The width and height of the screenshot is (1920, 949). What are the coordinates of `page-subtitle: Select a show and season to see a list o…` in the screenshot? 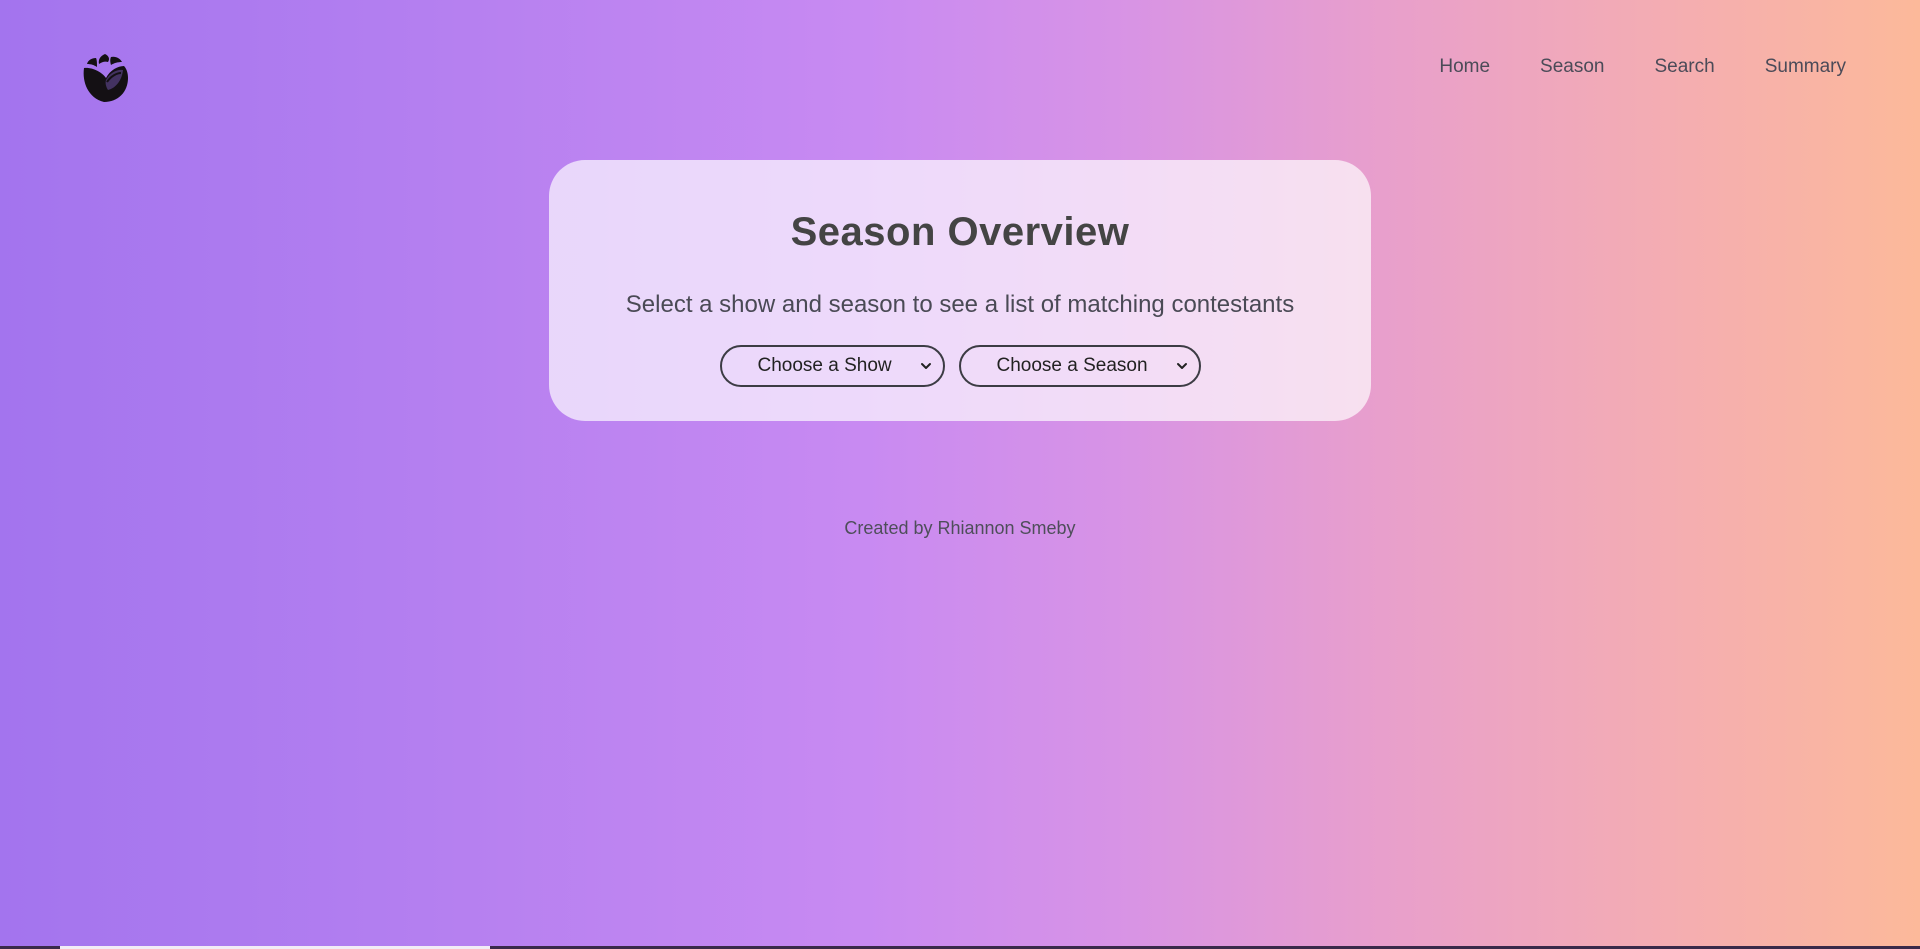 It's located at (960, 304).